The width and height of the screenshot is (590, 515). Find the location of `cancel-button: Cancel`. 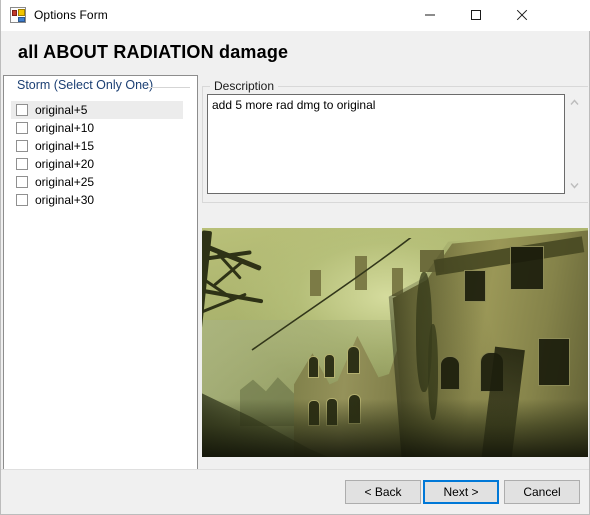

cancel-button: Cancel is located at coordinates (542, 492).